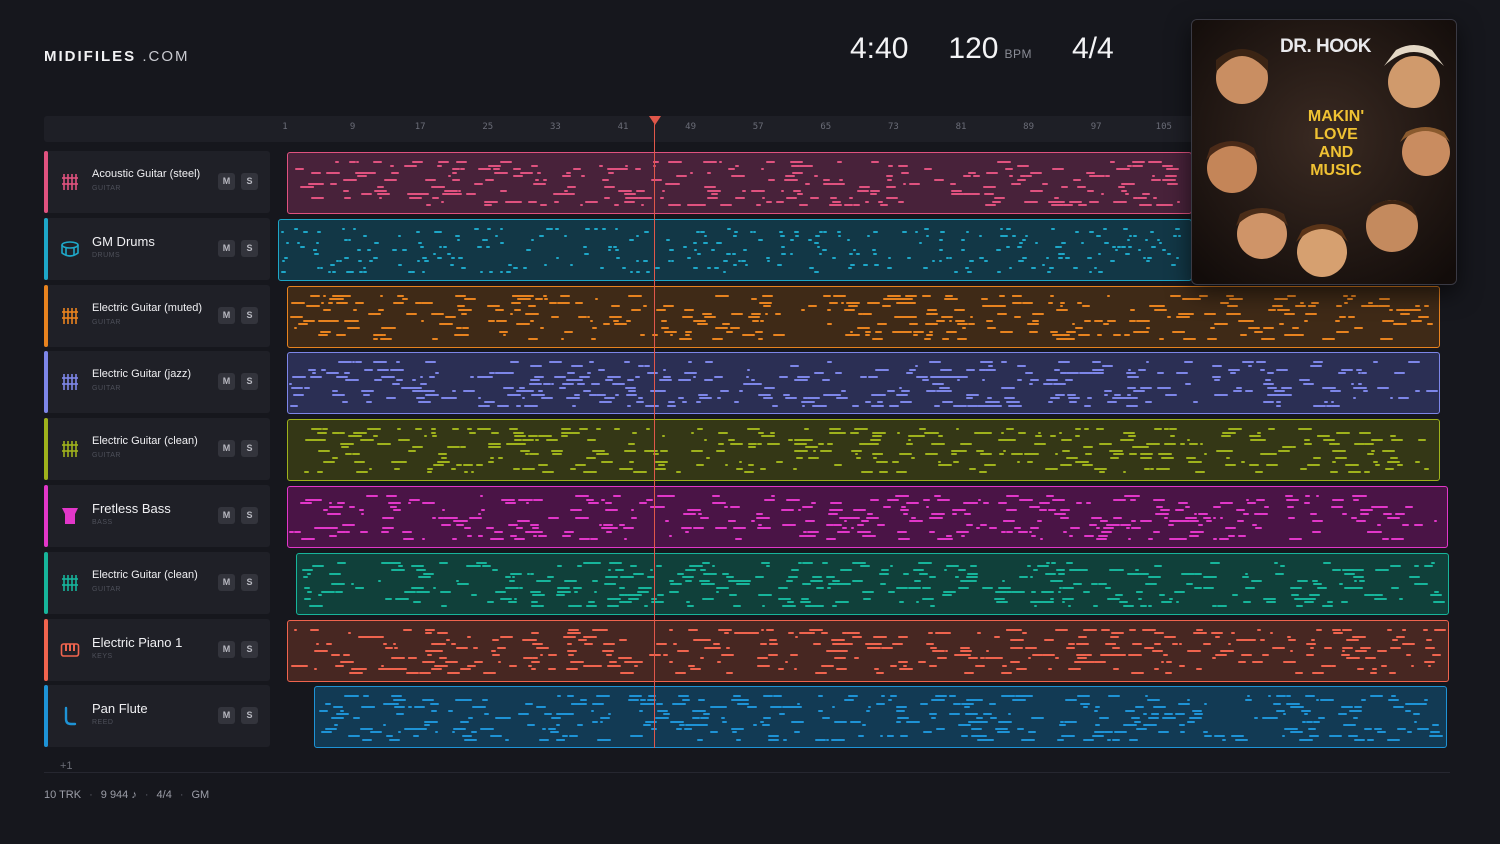 Image resolution: width=1500 pixels, height=844 pixels. Describe the element at coordinates (157, 248) in the screenshot. I see `track-header: GM Drums DRUMS M S` at that location.